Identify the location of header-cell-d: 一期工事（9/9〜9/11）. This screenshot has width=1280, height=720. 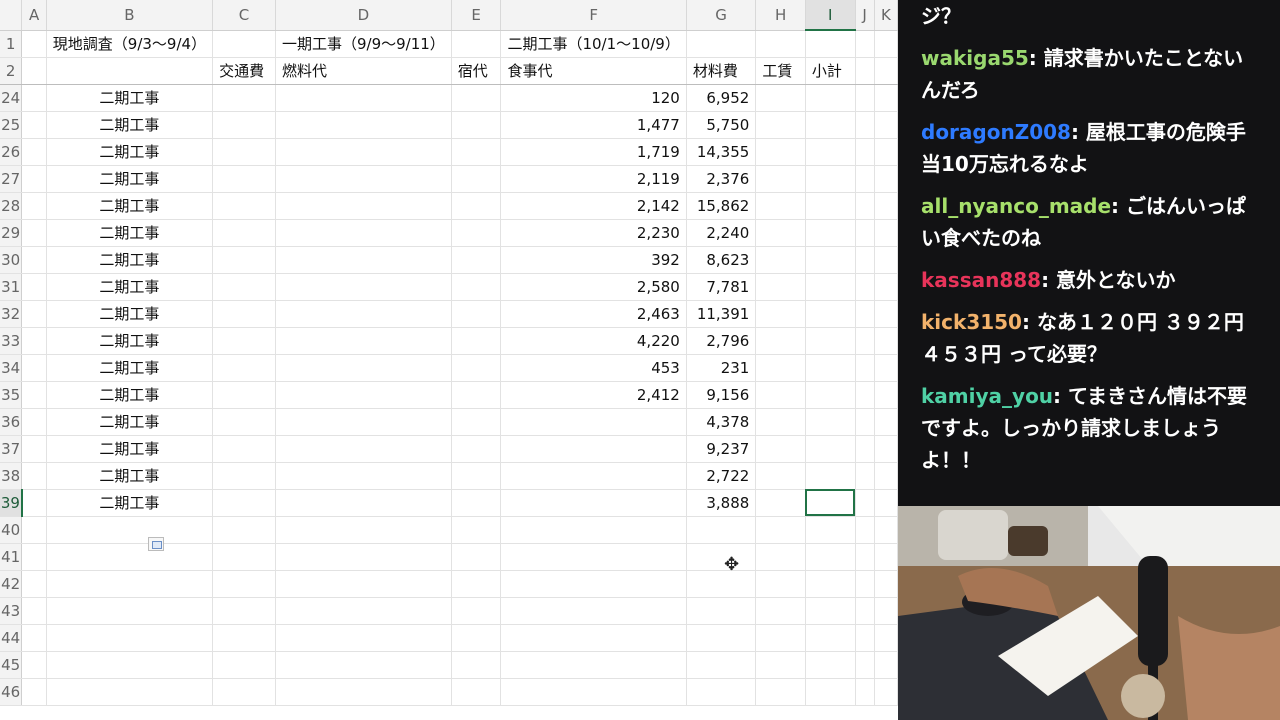
(363, 44).